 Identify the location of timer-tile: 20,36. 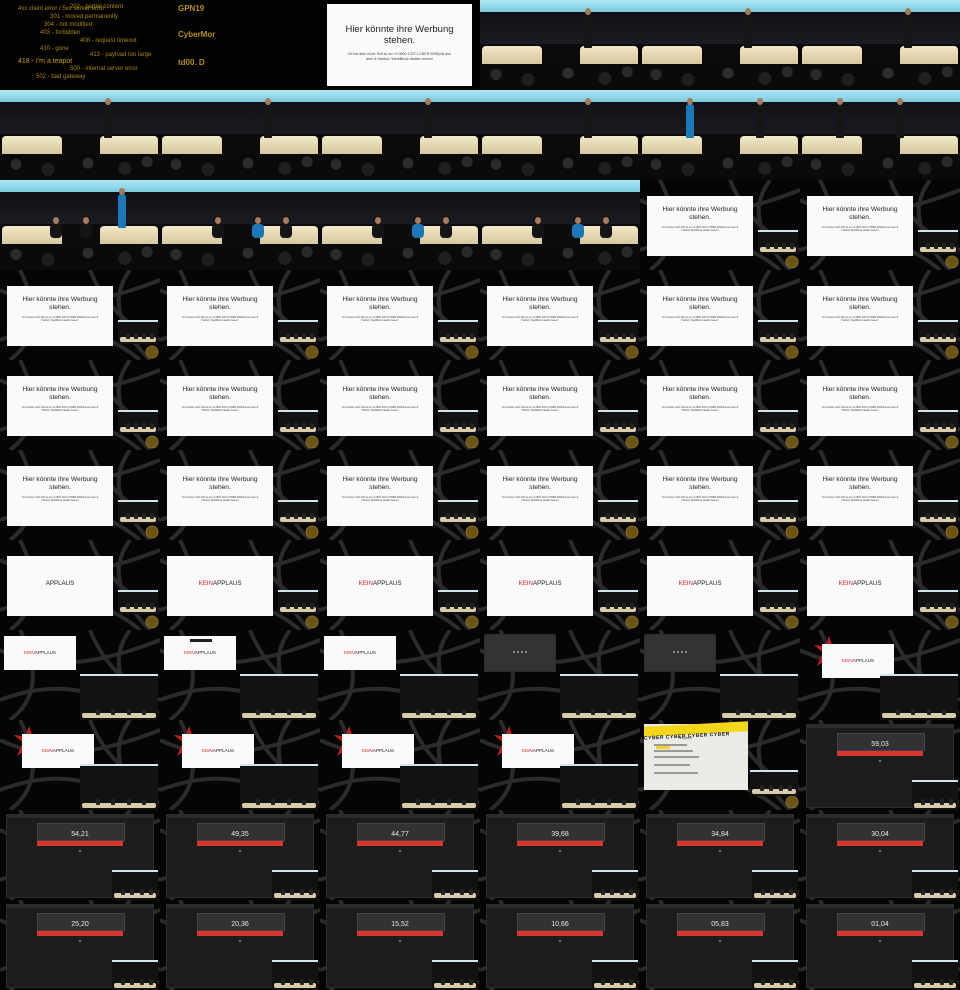
(240, 945).